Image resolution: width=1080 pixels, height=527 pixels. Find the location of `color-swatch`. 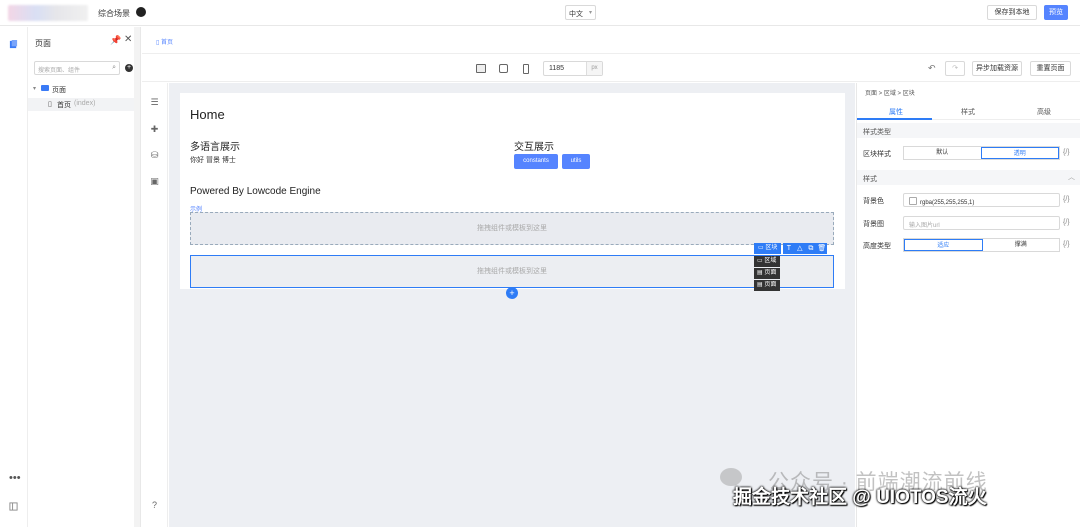

color-swatch is located at coordinates (913, 201).